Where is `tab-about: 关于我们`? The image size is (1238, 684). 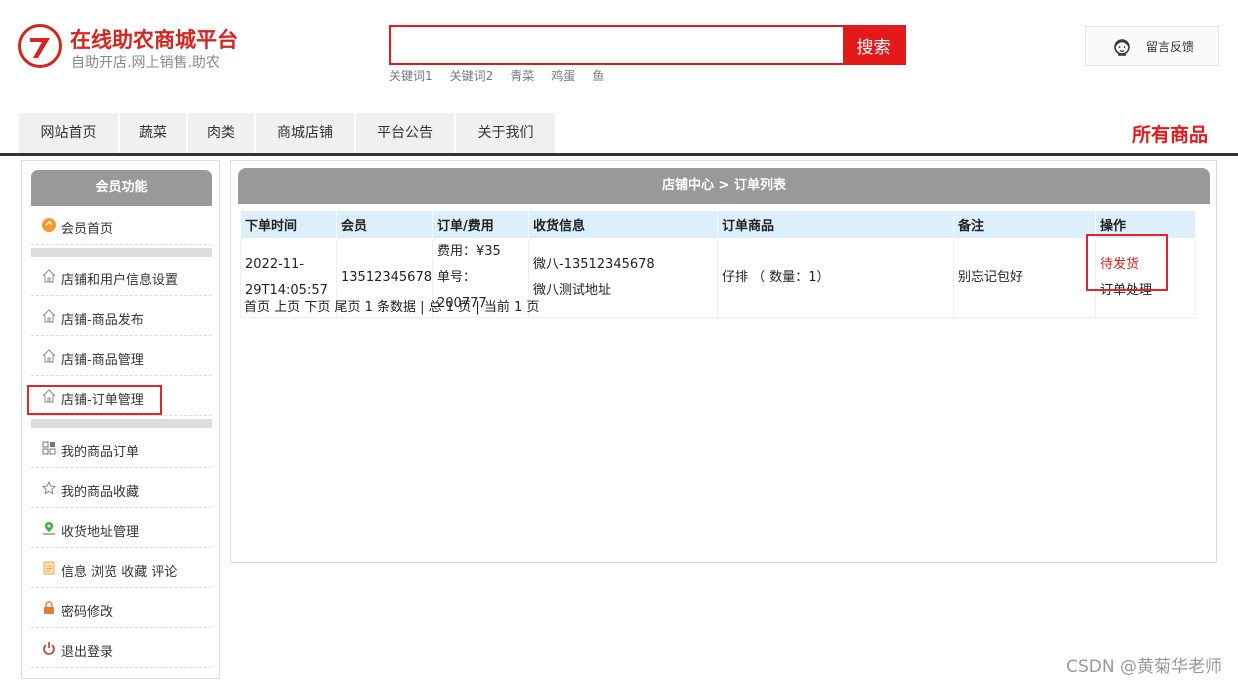
tab-about: 关于我们 is located at coordinates (505, 133).